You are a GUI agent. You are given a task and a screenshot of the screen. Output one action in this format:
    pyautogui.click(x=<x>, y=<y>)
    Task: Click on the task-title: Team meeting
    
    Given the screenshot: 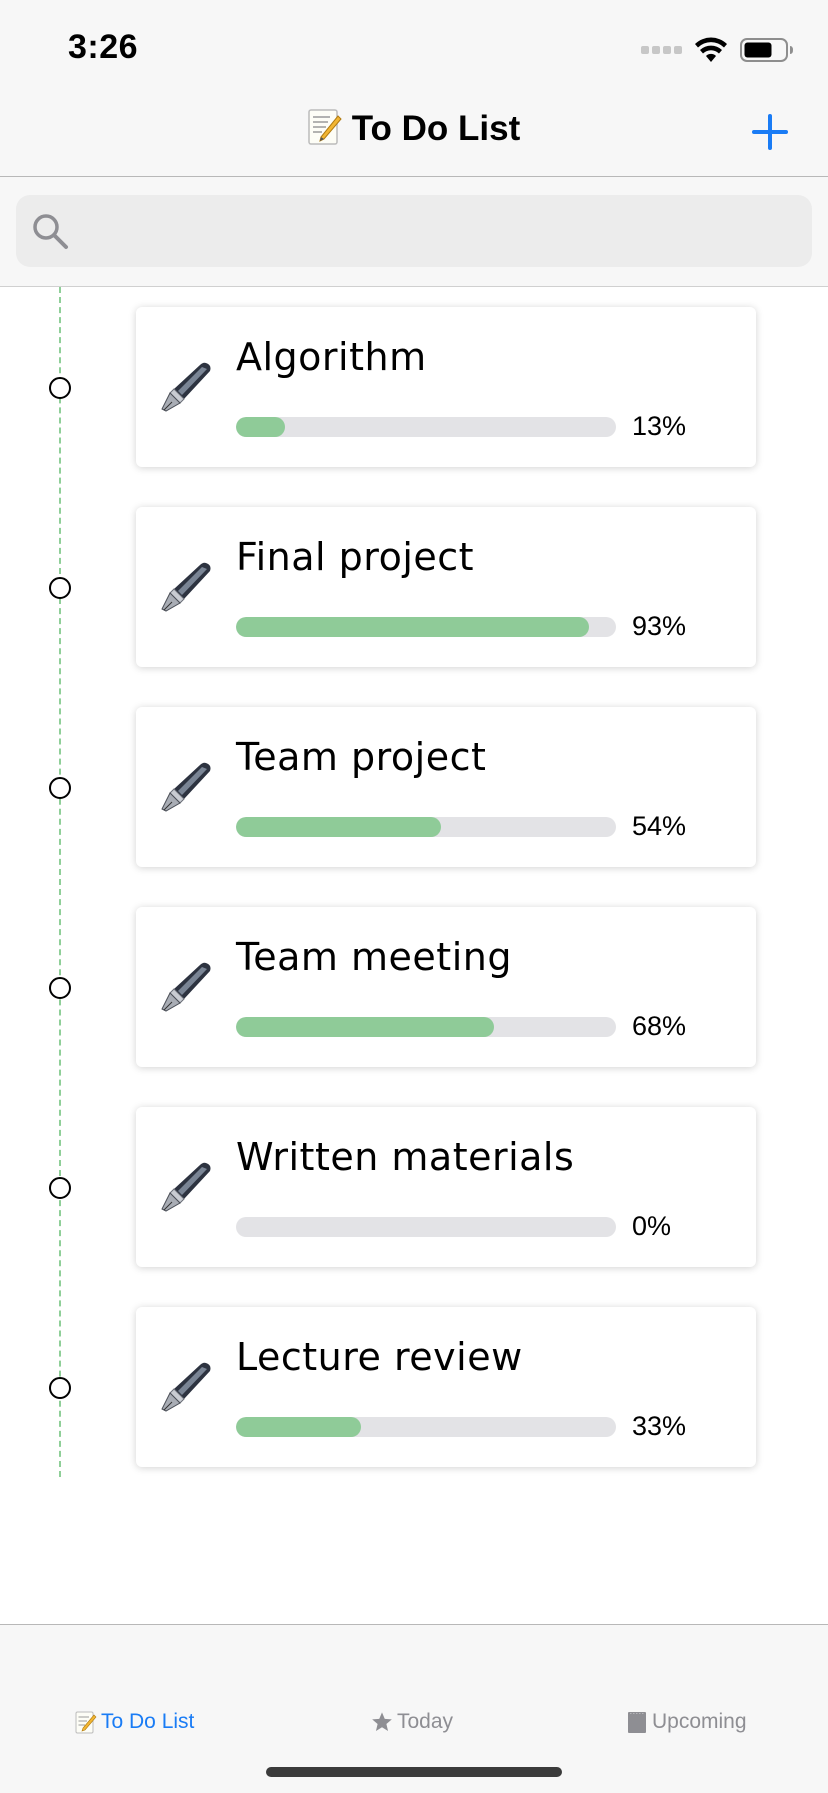 What is the action you would take?
    pyautogui.click(x=374, y=957)
    